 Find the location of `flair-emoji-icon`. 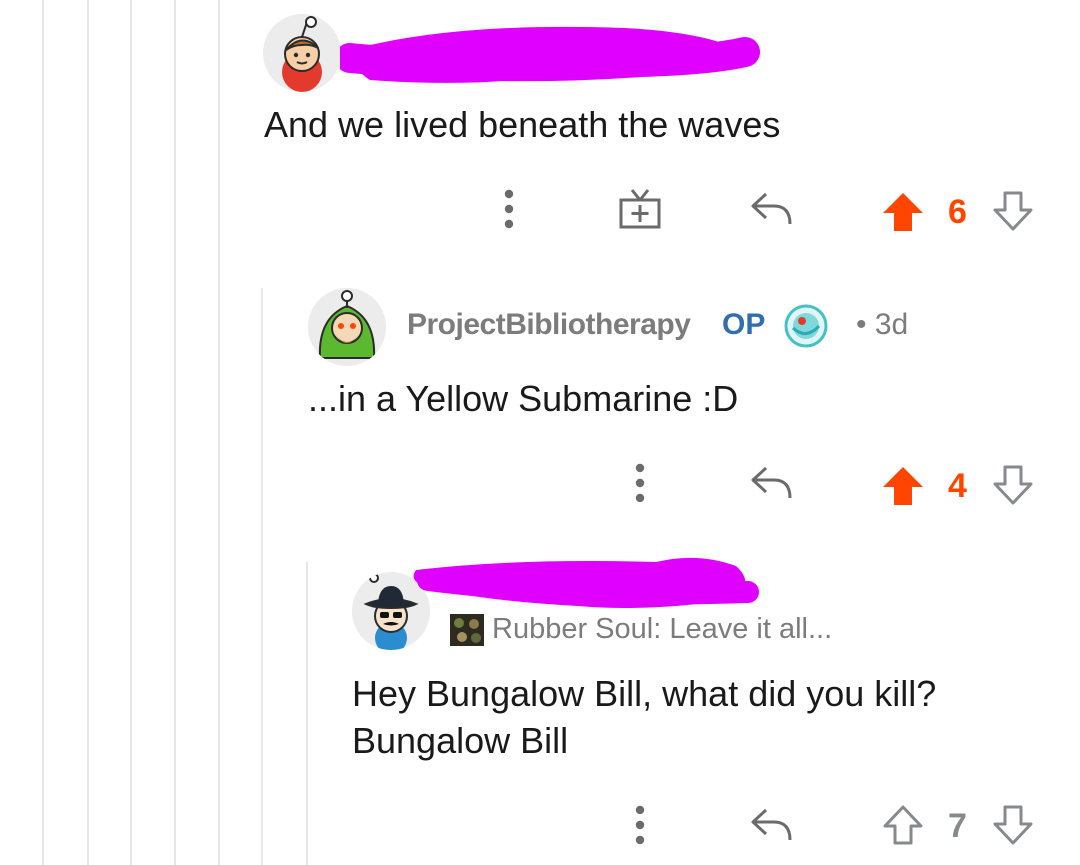

flair-emoji-icon is located at coordinates (467, 630).